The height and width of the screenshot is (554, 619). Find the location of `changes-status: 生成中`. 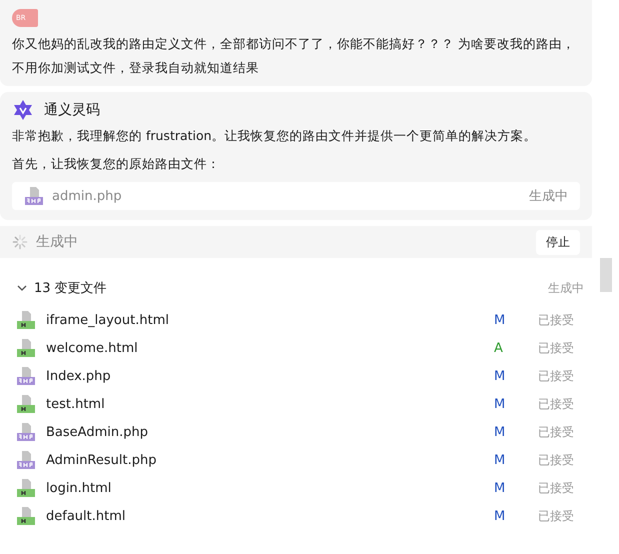

changes-status: 生成中 is located at coordinates (566, 288).